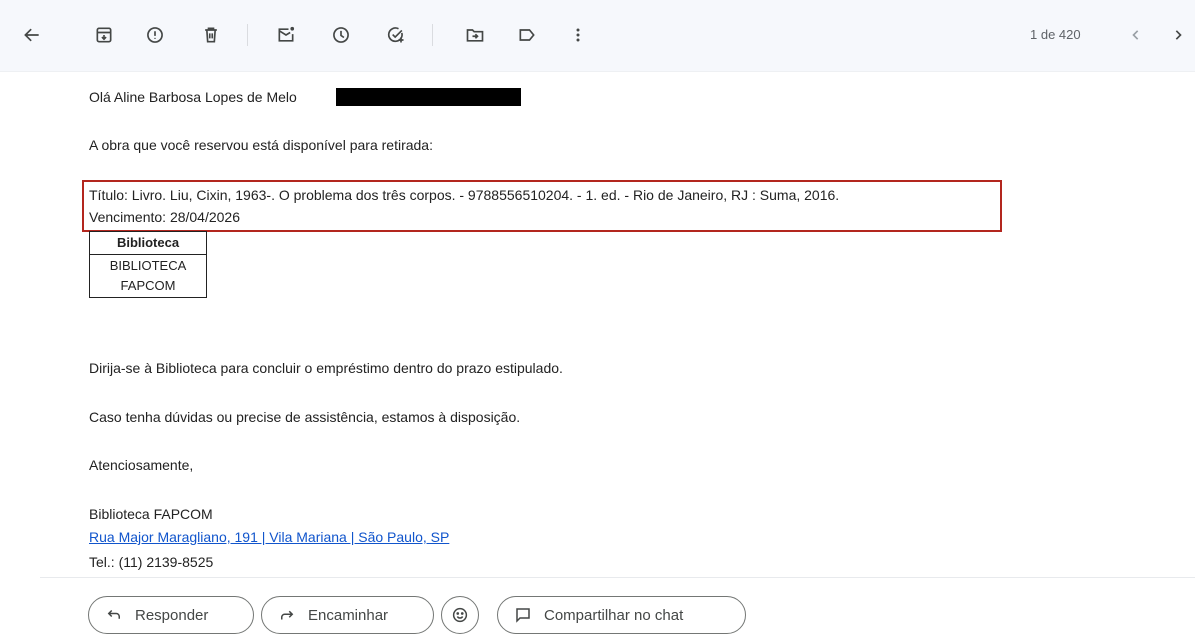 Image resolution: width=1195 pixels, height=637 pixels. I want to click on share-in-chat-button: Compartilhar no chat, so click(621, 615).